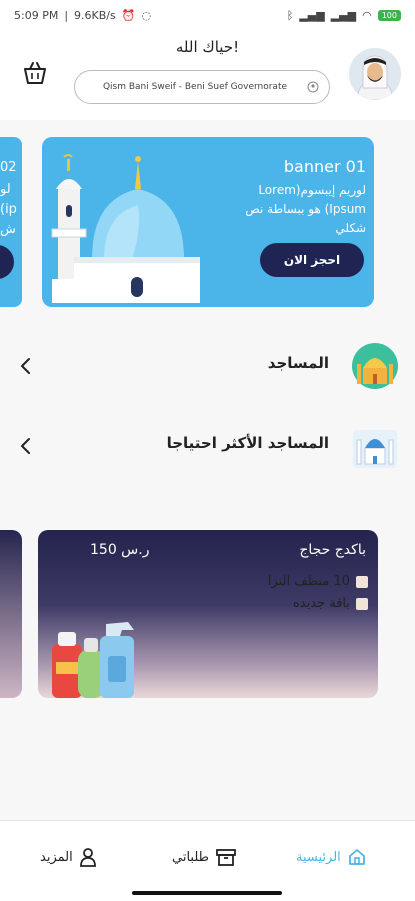  Describe the element at coordinates (321, 603) in the screenshot. I see `package-item-text: باقة جديده` at that location.